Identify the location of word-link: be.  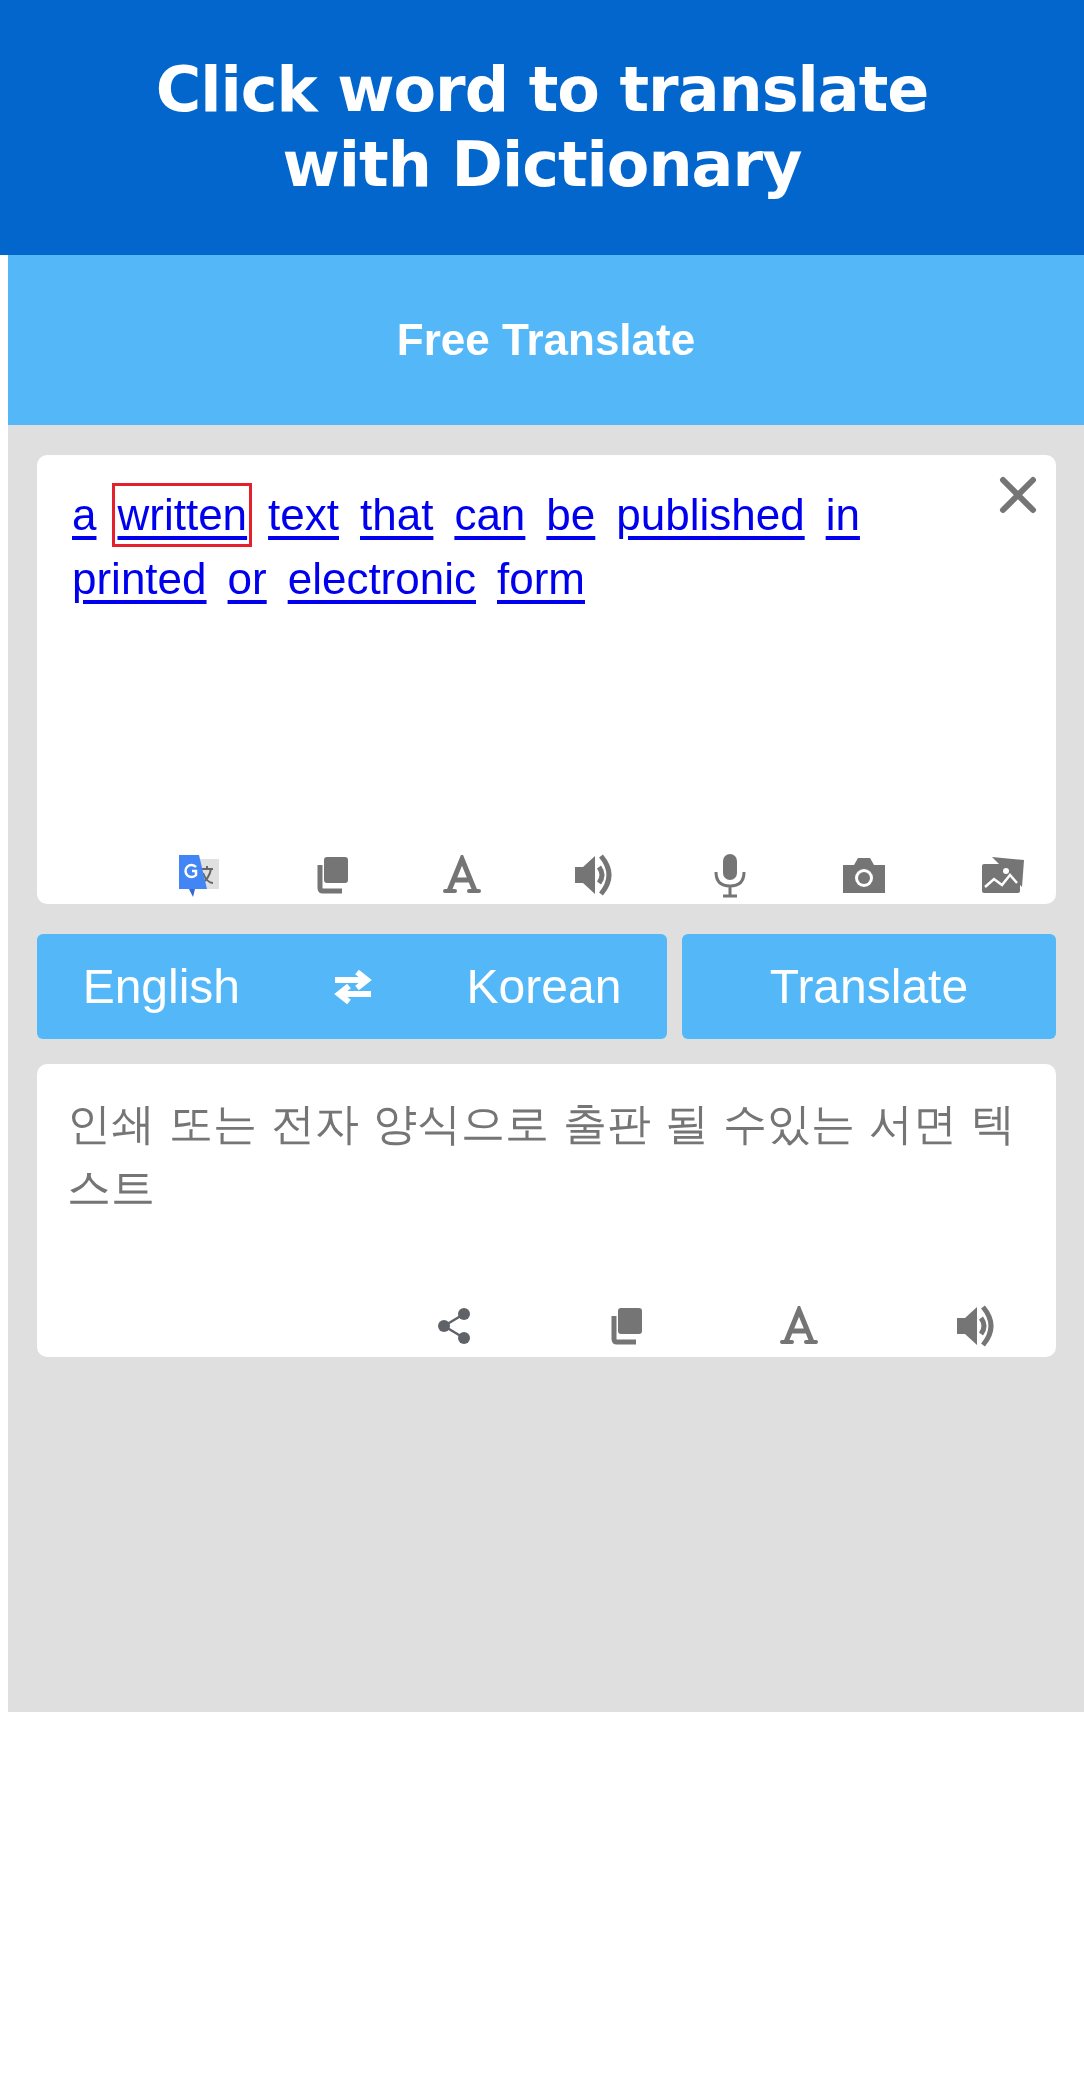
(571, 515).